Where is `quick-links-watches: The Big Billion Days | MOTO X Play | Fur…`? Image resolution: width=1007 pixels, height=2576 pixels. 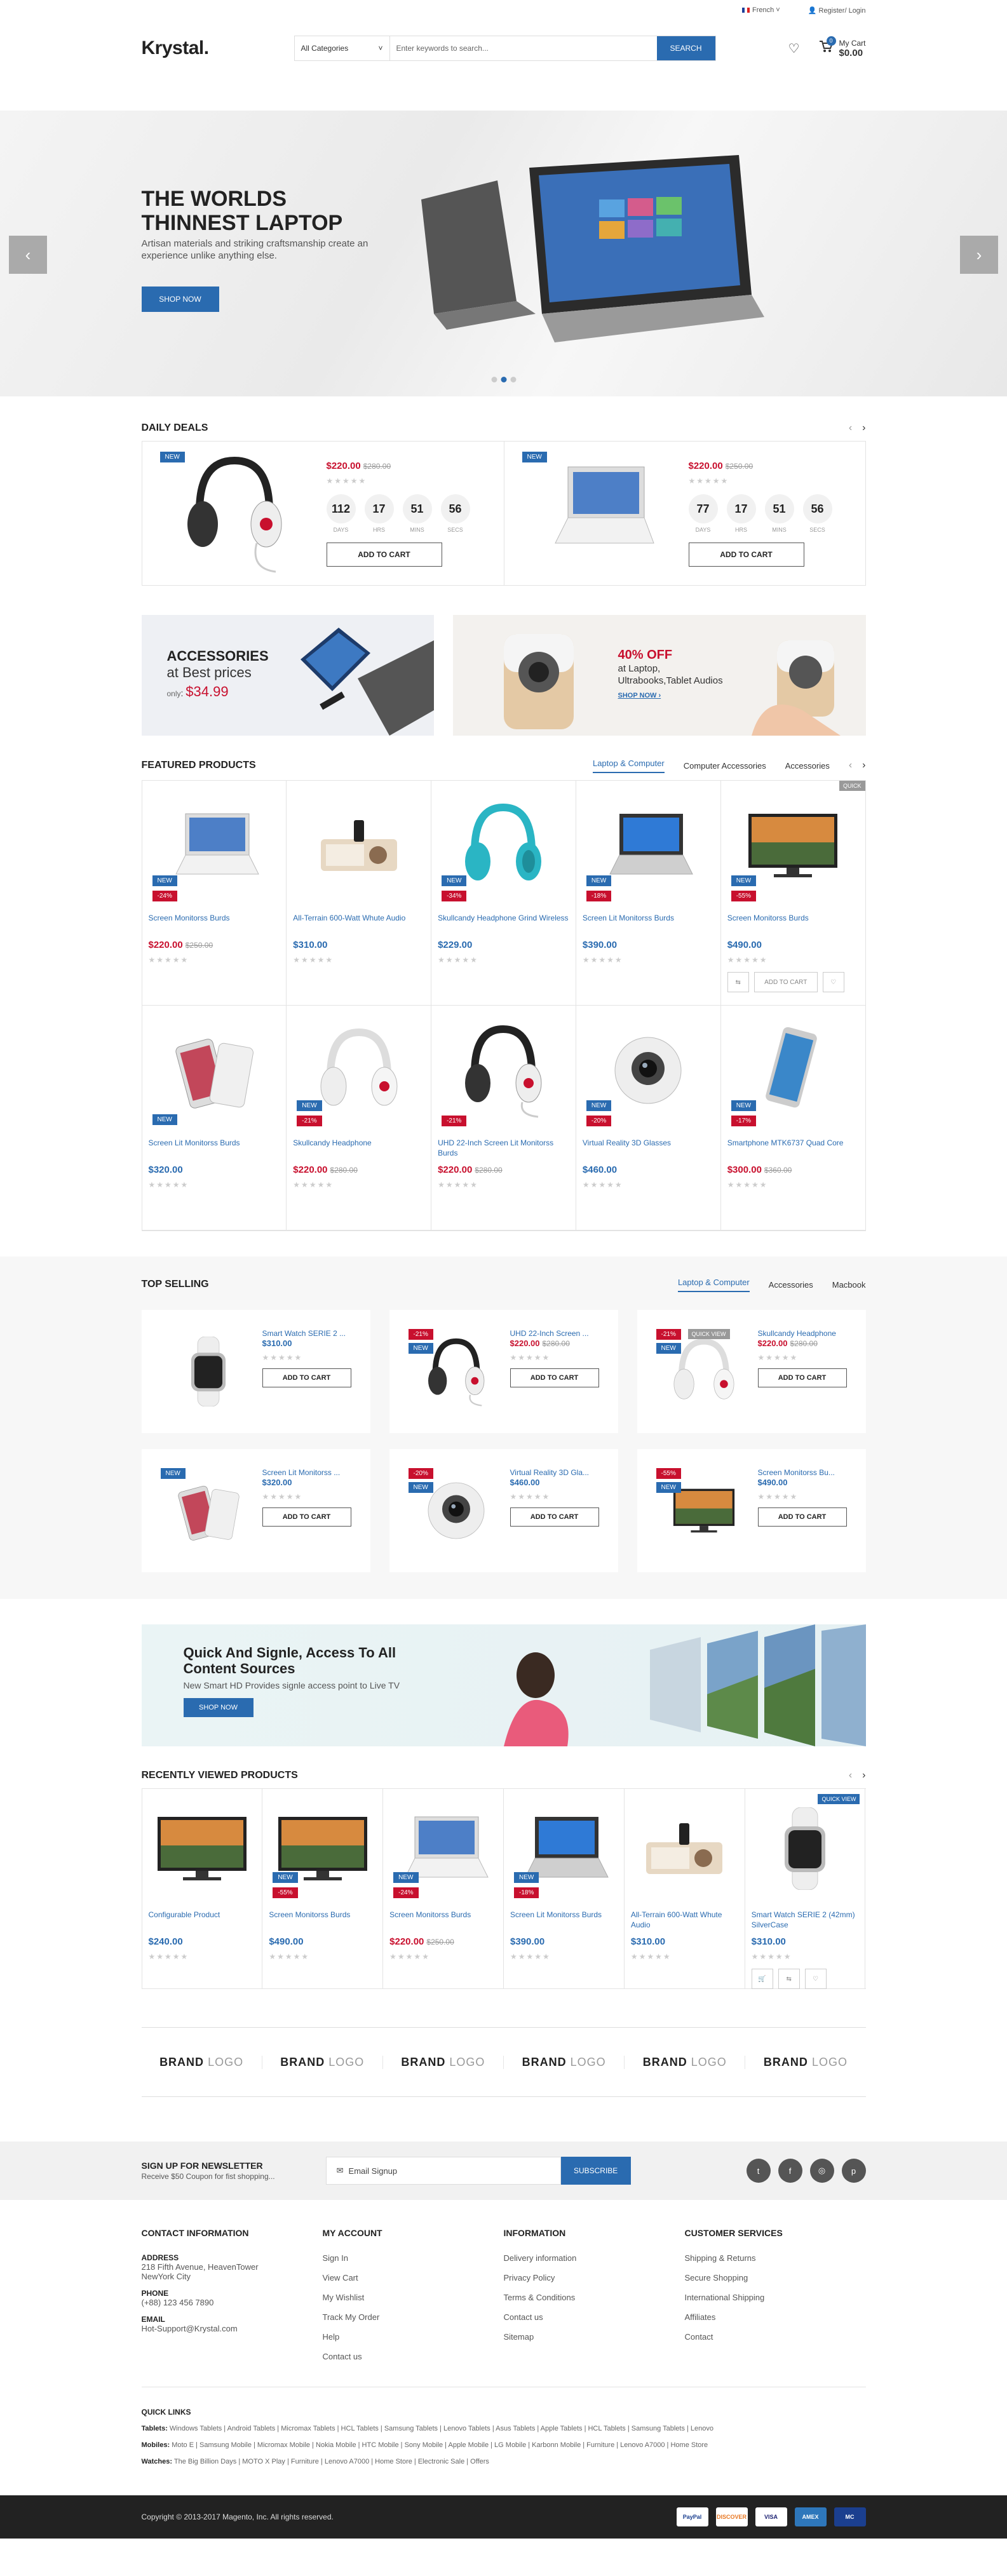 quick-links-watches: The Big Billion Days | MOTO X Play | Fur… is located at coordinates (331, 2461).